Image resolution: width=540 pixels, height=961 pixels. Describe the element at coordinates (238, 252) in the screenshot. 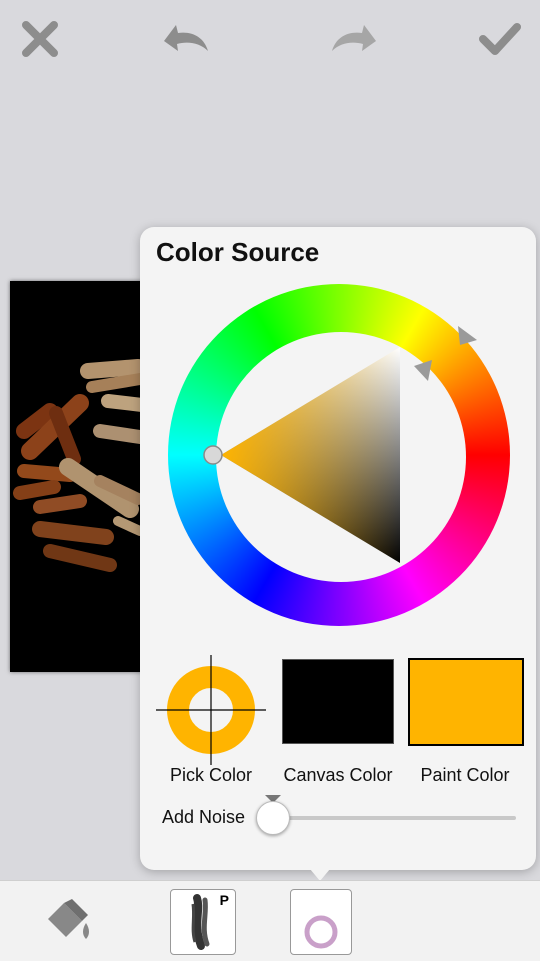

I see `panel-title: Color Source` at that location.